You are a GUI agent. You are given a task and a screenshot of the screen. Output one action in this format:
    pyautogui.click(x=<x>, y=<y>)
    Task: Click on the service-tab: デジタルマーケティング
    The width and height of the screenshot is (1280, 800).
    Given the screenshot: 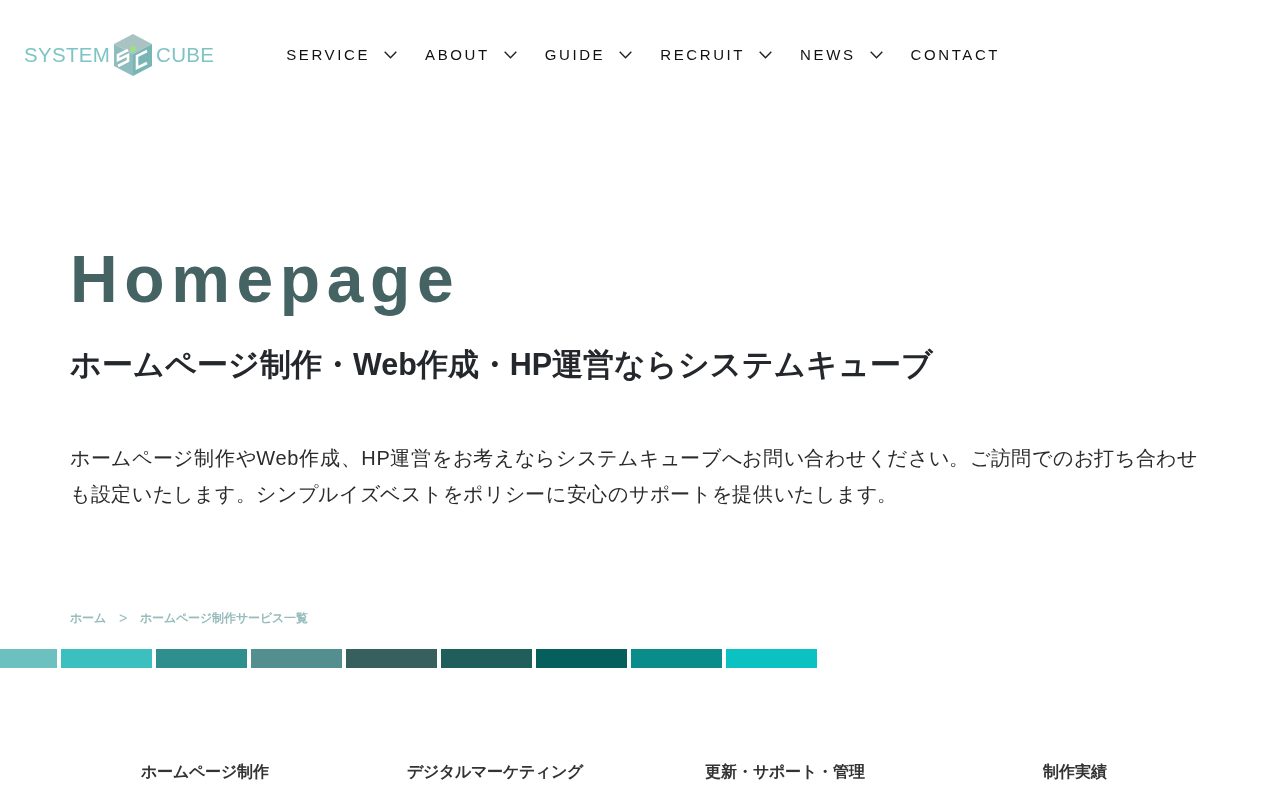 What is the action you would take?
    pyautogui.click(x=495, y=772)
    